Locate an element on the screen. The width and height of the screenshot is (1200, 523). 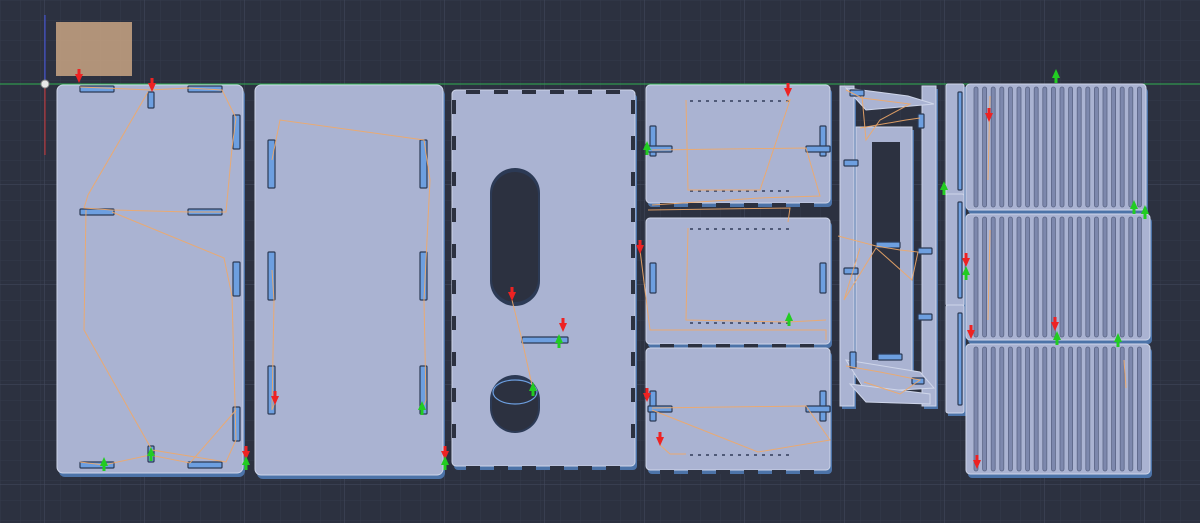
origin-icon is located at coordinates (45, 84).